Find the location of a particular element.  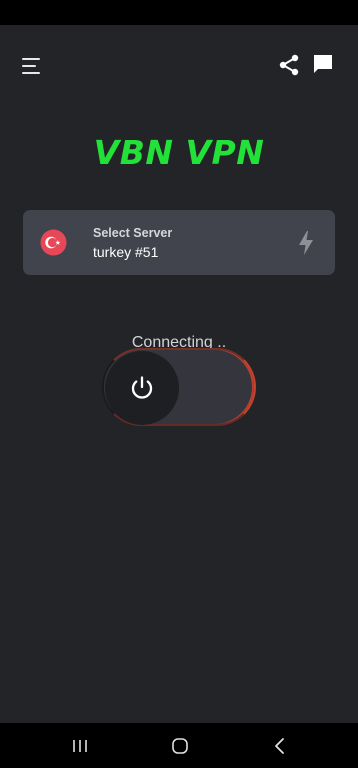

turkey-flag-icon is located at coordinates (53, 242).